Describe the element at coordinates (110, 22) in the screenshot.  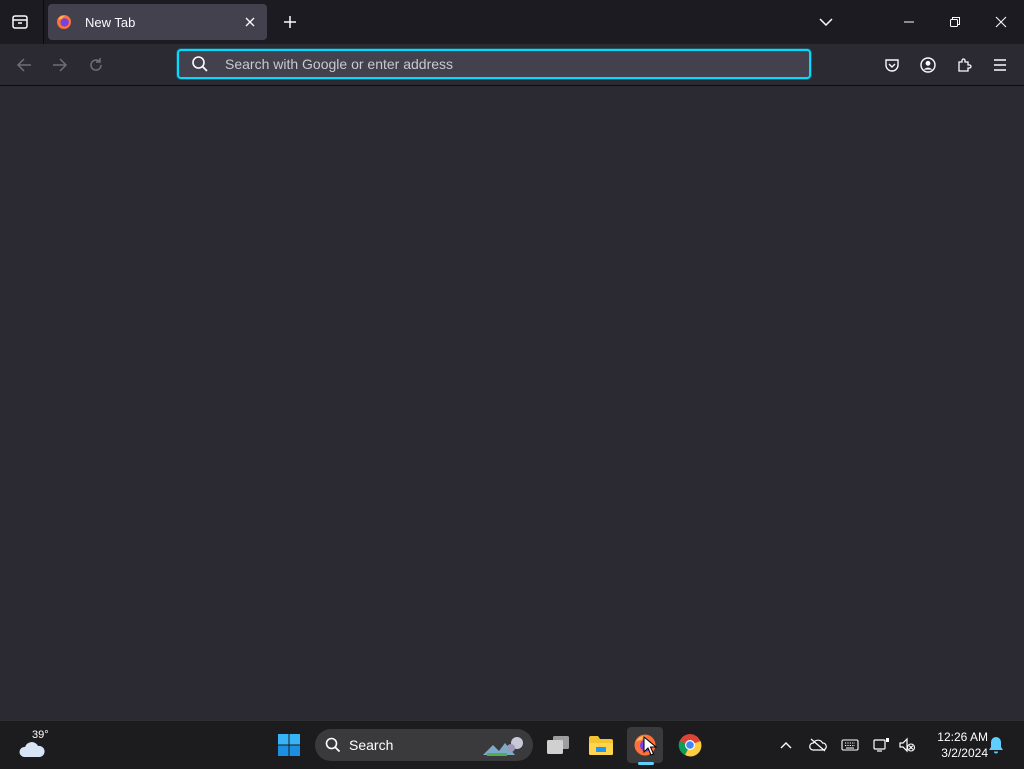
I see `tab-title: New Tab` at that location.